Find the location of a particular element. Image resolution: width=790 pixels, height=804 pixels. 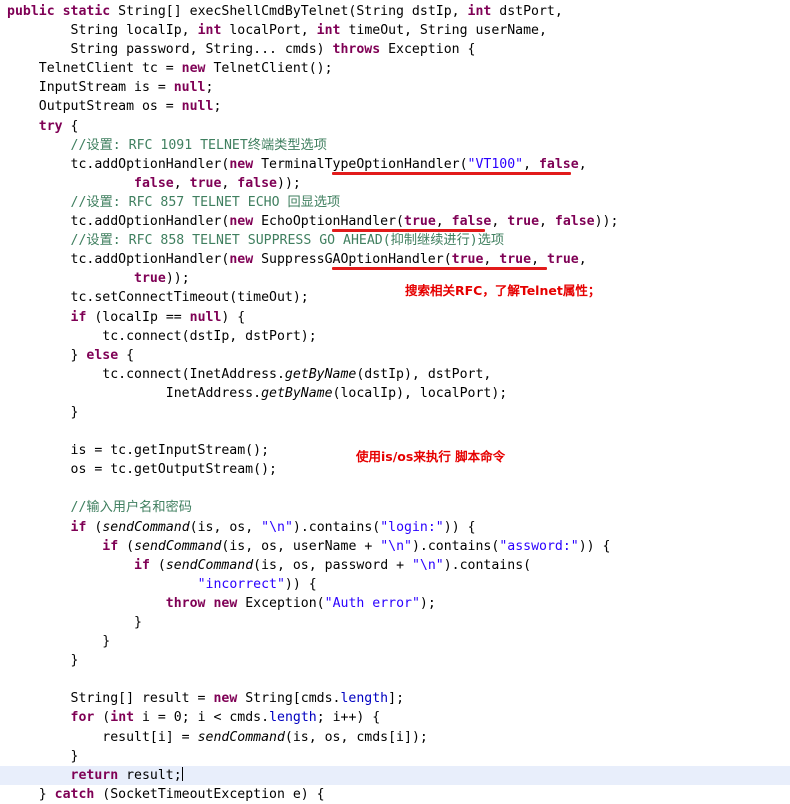

annotation-isos: 使用is/os来执行 脚本命令 is located at coordinates (431, 456).